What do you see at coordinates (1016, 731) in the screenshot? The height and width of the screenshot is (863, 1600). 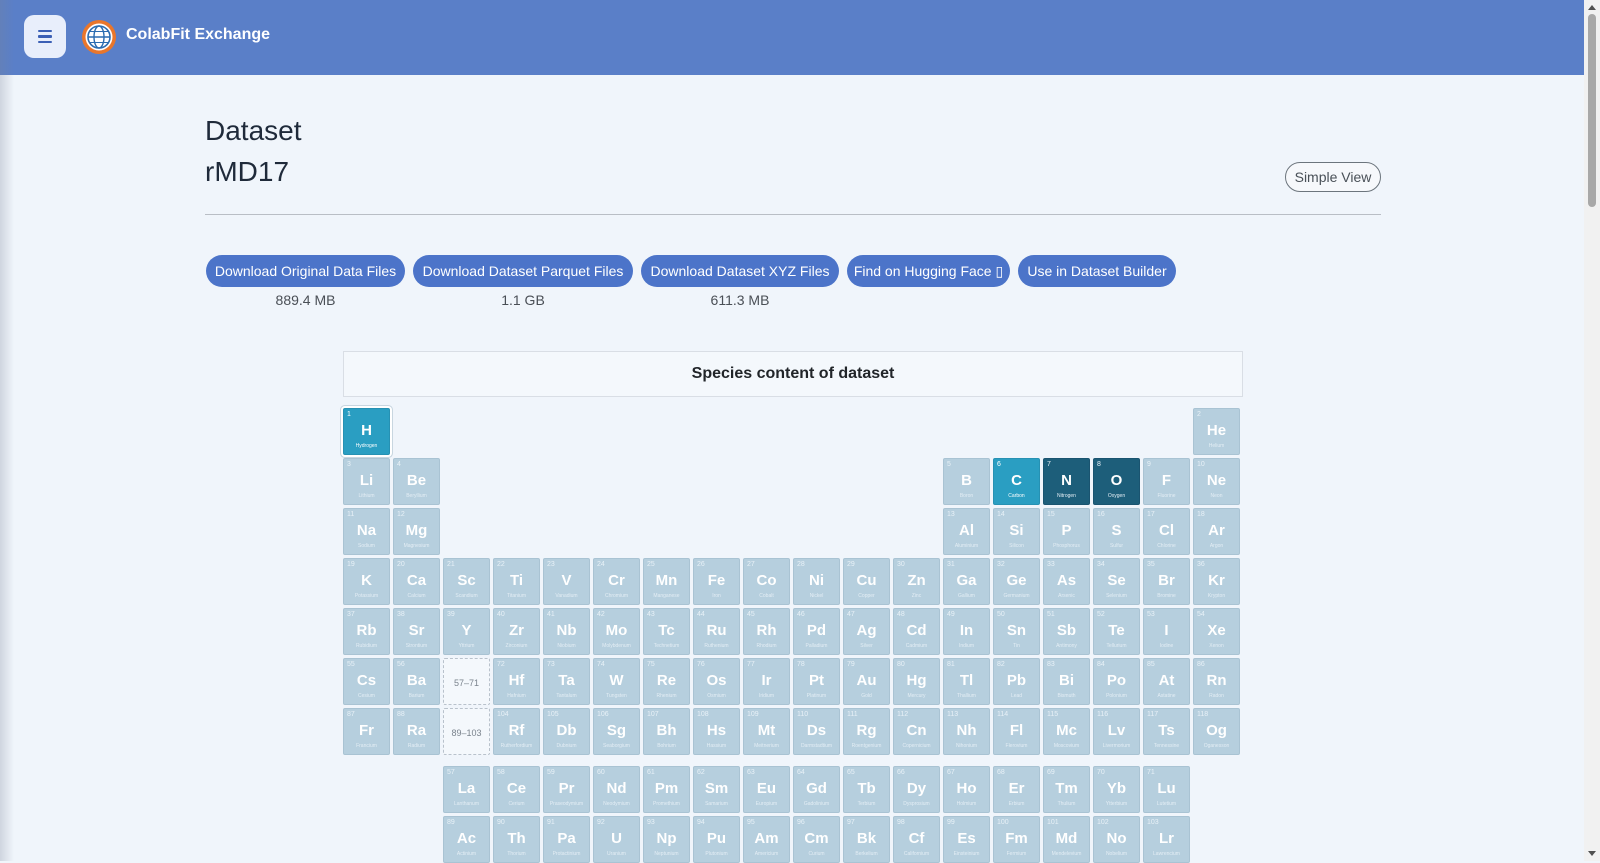 I see `element-fl: 114 Fl Flerovium` at bounding box center [1016, 731].